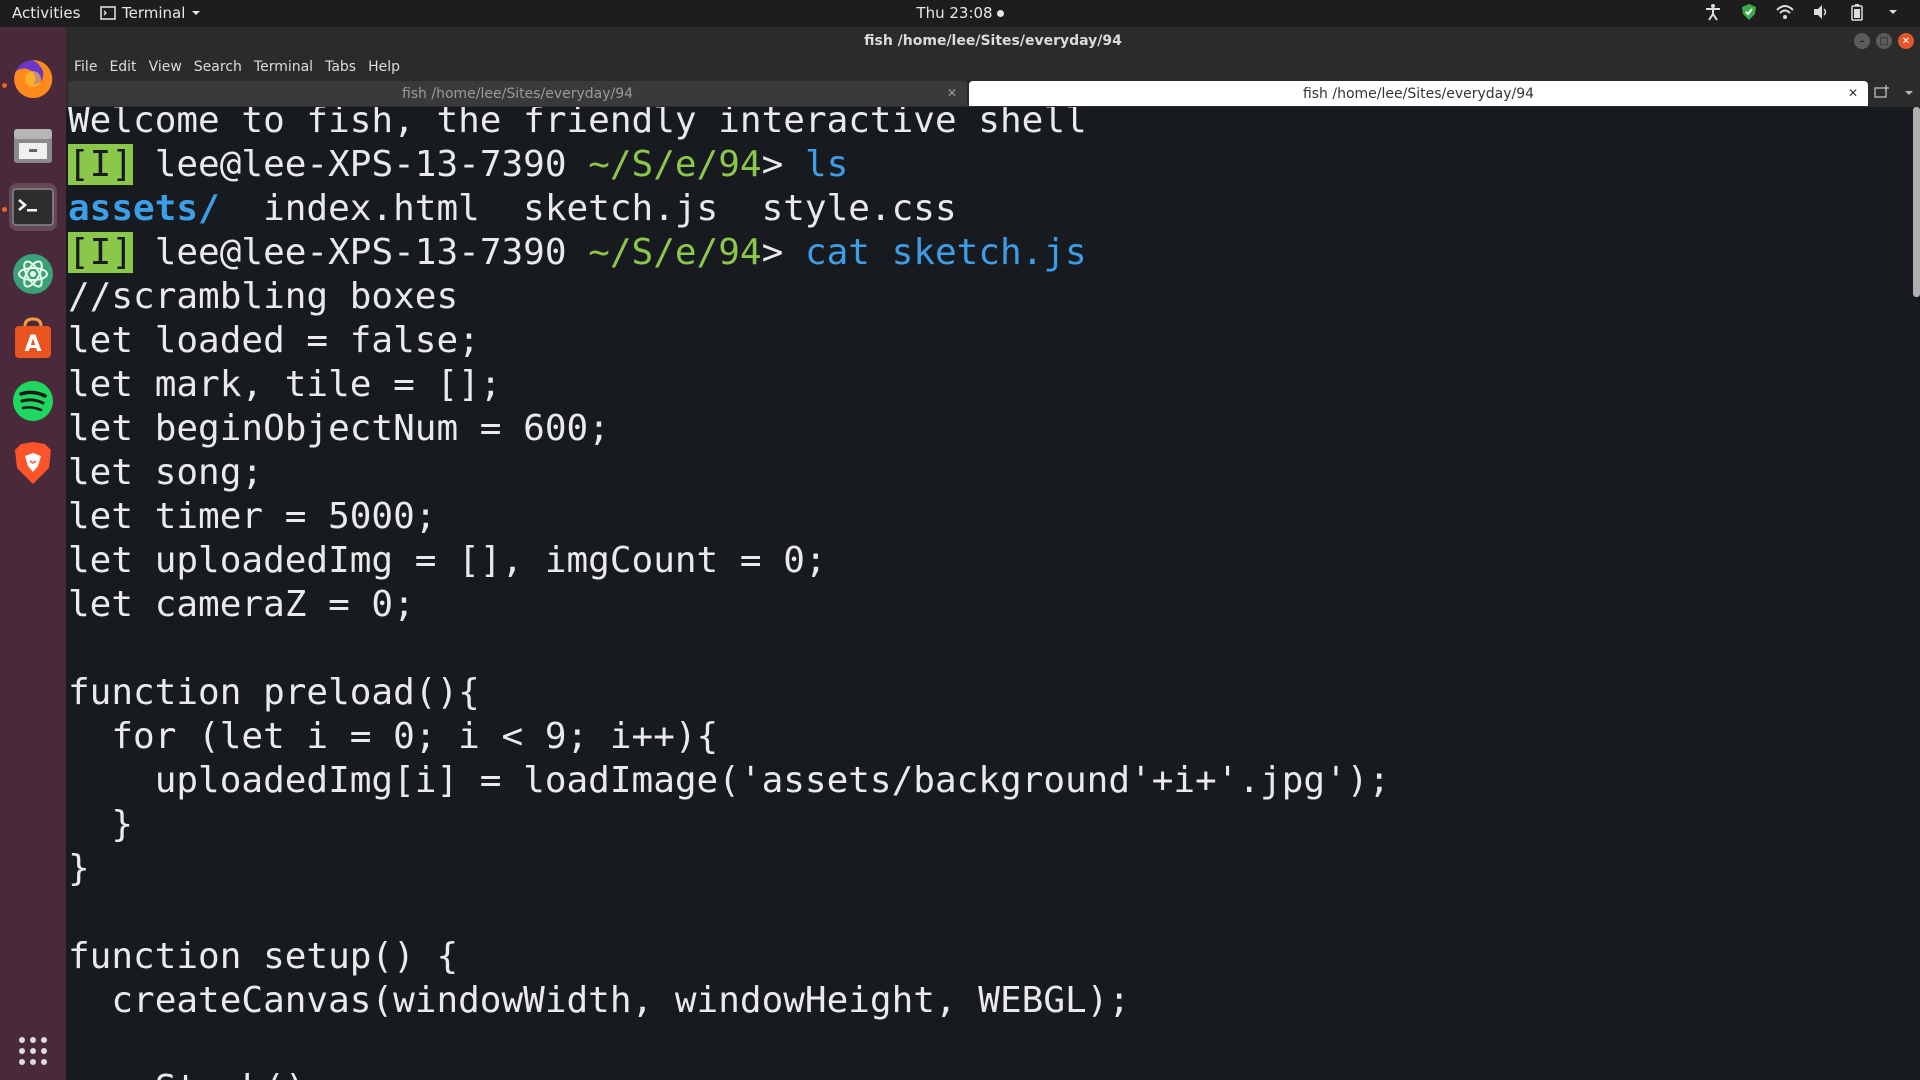 The height and width of the screenshot is (1080, 1920). I want to click on ls-files: index.html sketch.js style.css, so click(588, 208).